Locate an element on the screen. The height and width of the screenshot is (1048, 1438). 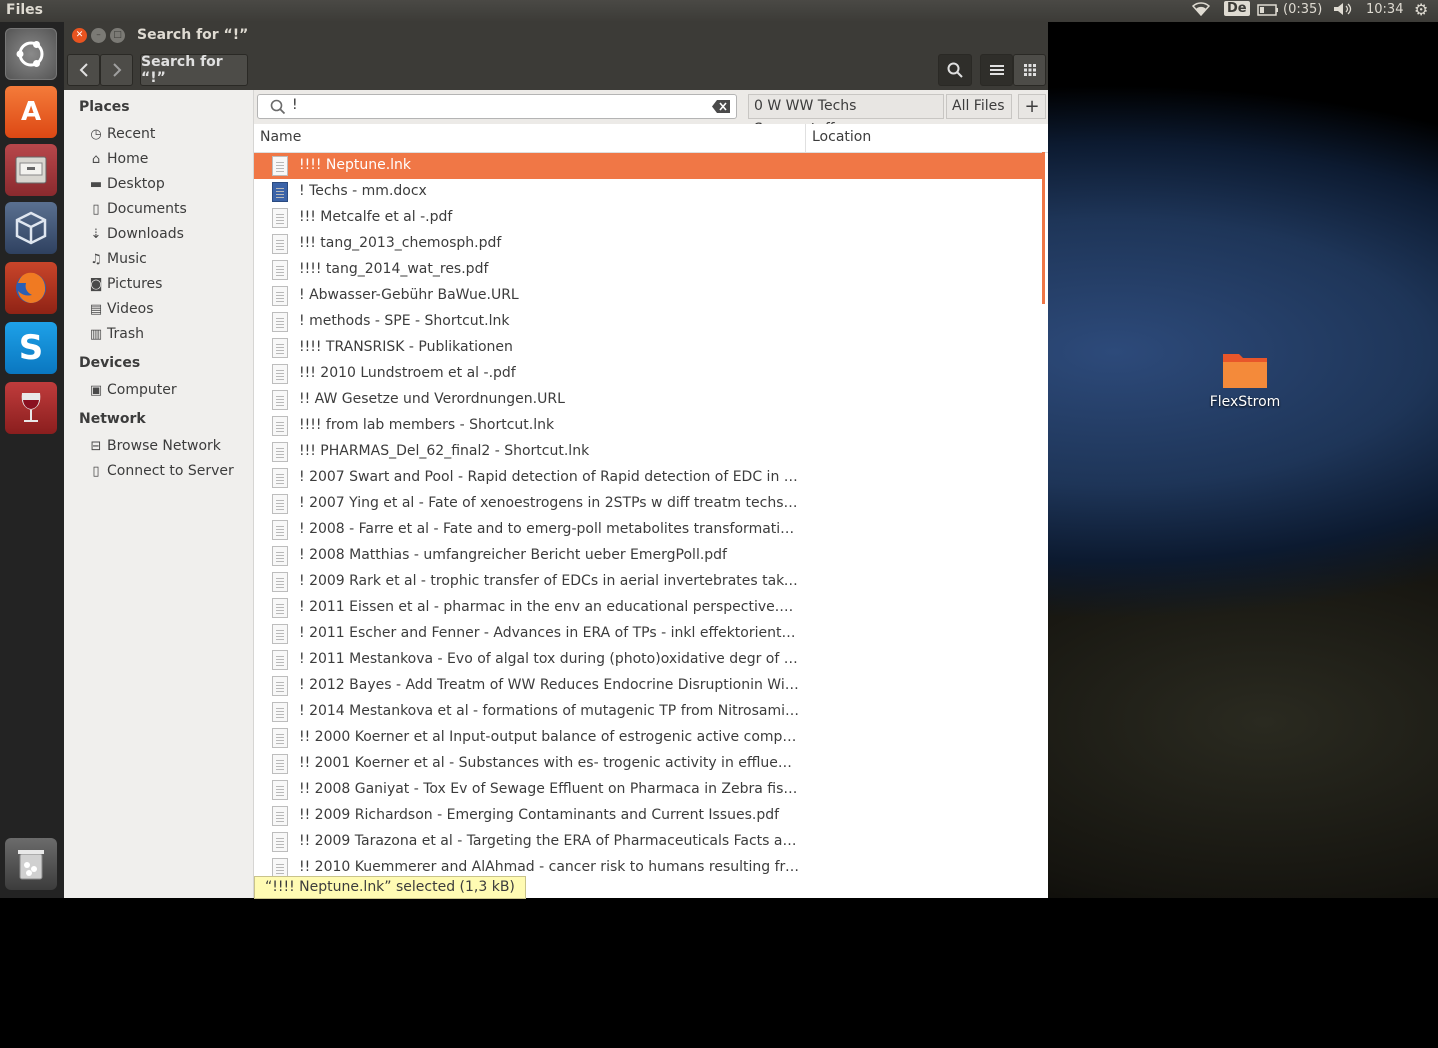
search-query: ! is located at coordinates (295, 105).